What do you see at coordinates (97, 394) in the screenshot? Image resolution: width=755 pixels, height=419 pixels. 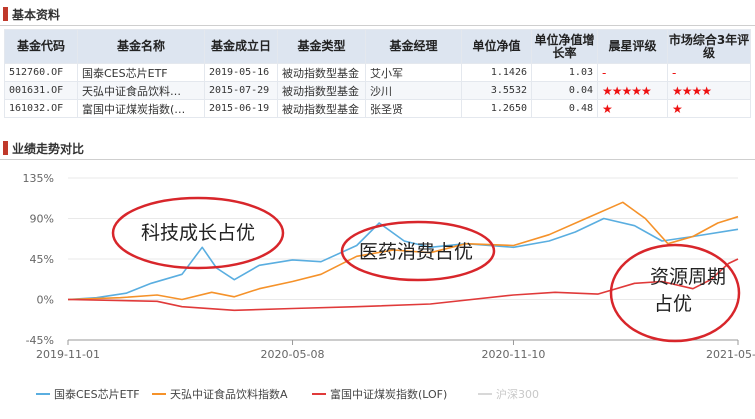 I see `legend-label: 国泰CES芯片ETF` at bounding box center [97, 394].